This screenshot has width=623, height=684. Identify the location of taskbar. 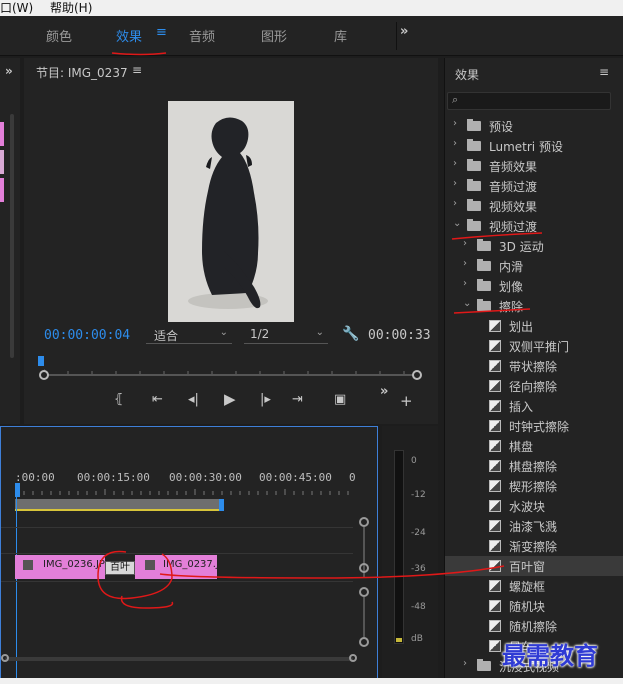
(311, 681).